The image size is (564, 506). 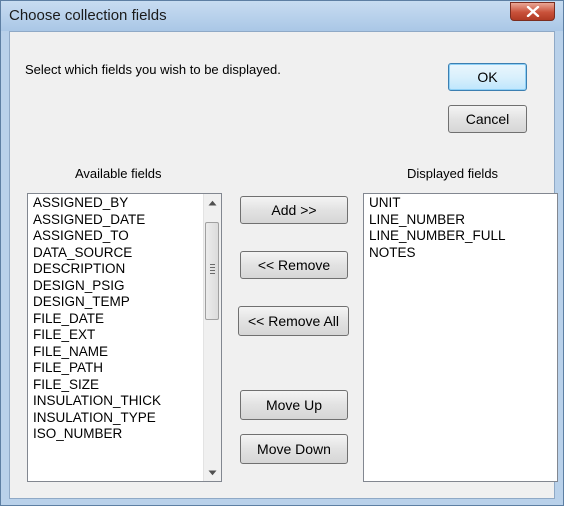 What do you see at coordinates (212, 271) in the screenshot?
I see `scroll-thumb` at bounding box center [212, 271].